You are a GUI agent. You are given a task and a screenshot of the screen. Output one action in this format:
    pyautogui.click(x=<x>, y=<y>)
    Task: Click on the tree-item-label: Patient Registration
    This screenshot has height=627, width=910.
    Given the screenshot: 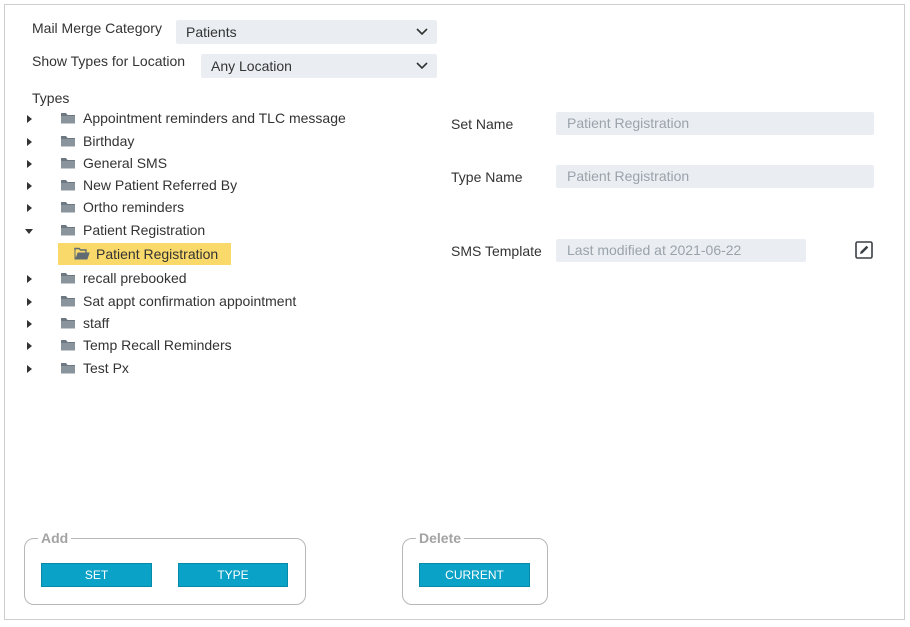 What is the action you would take?
    pyautogui.click(x=144, y=230)
    